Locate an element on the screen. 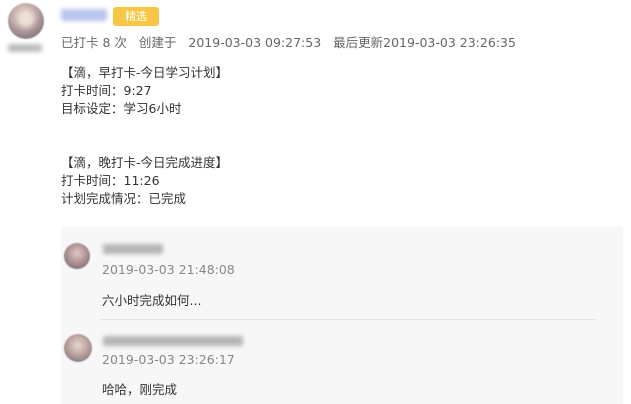  featured-badge: 精选 is located at coordinates (136, 16).